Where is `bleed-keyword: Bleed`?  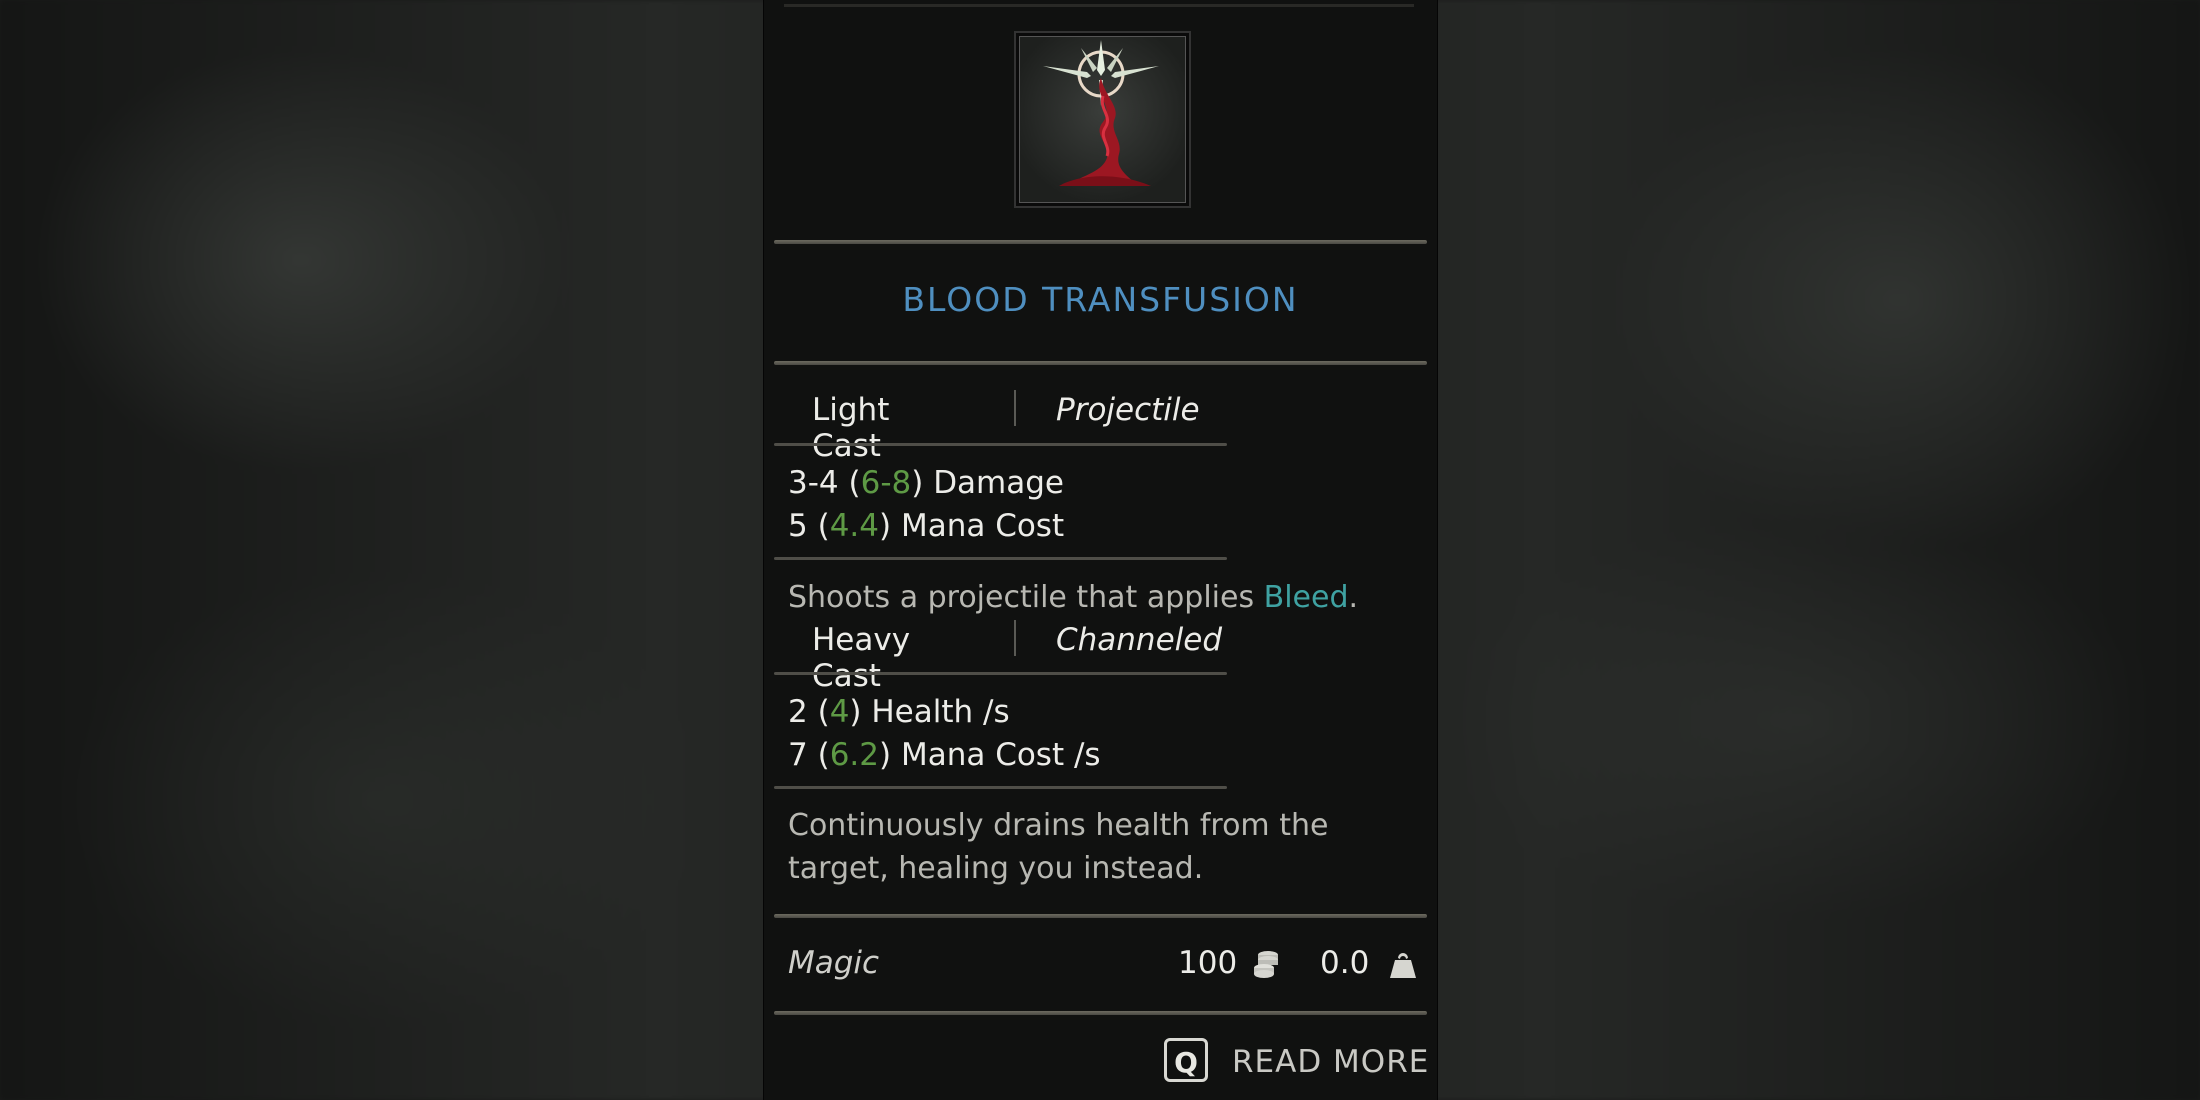
bleed-keyword: Bleed is located at coordinates (1306, 597).